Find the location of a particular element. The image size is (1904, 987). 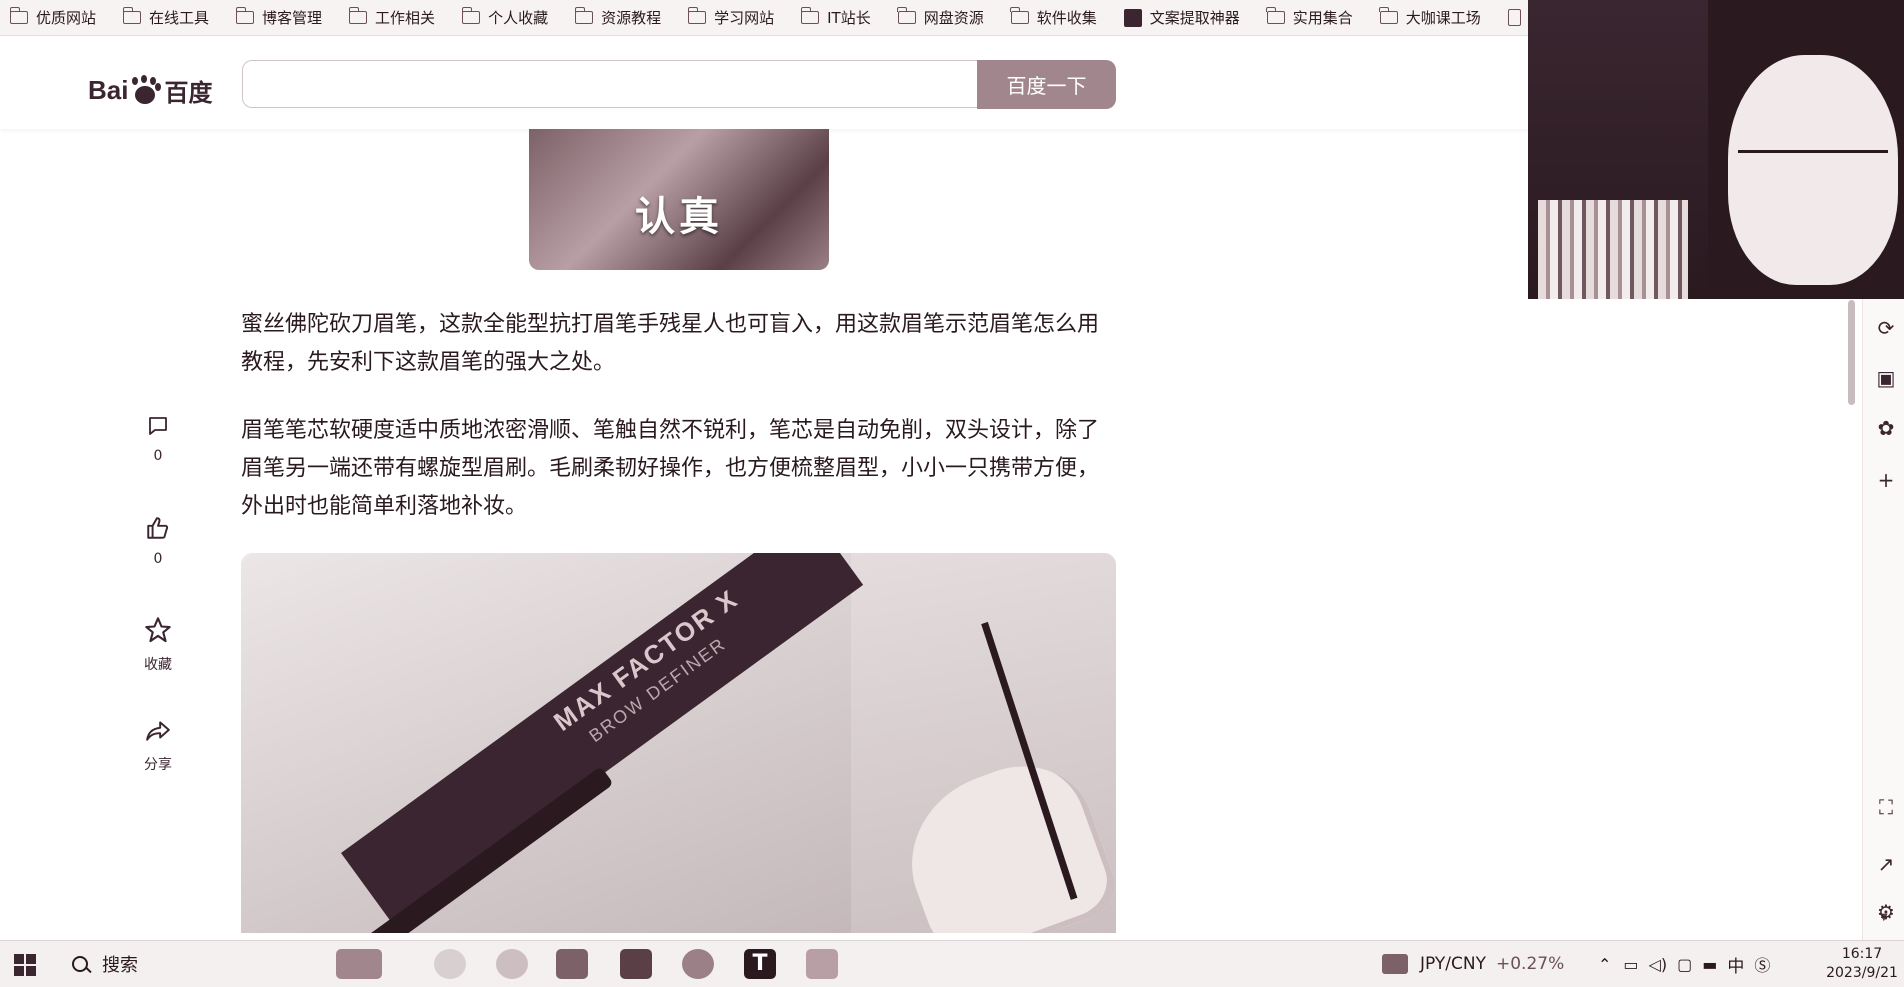

flower-icon: ✿ is located at coordinates (1886, 428).